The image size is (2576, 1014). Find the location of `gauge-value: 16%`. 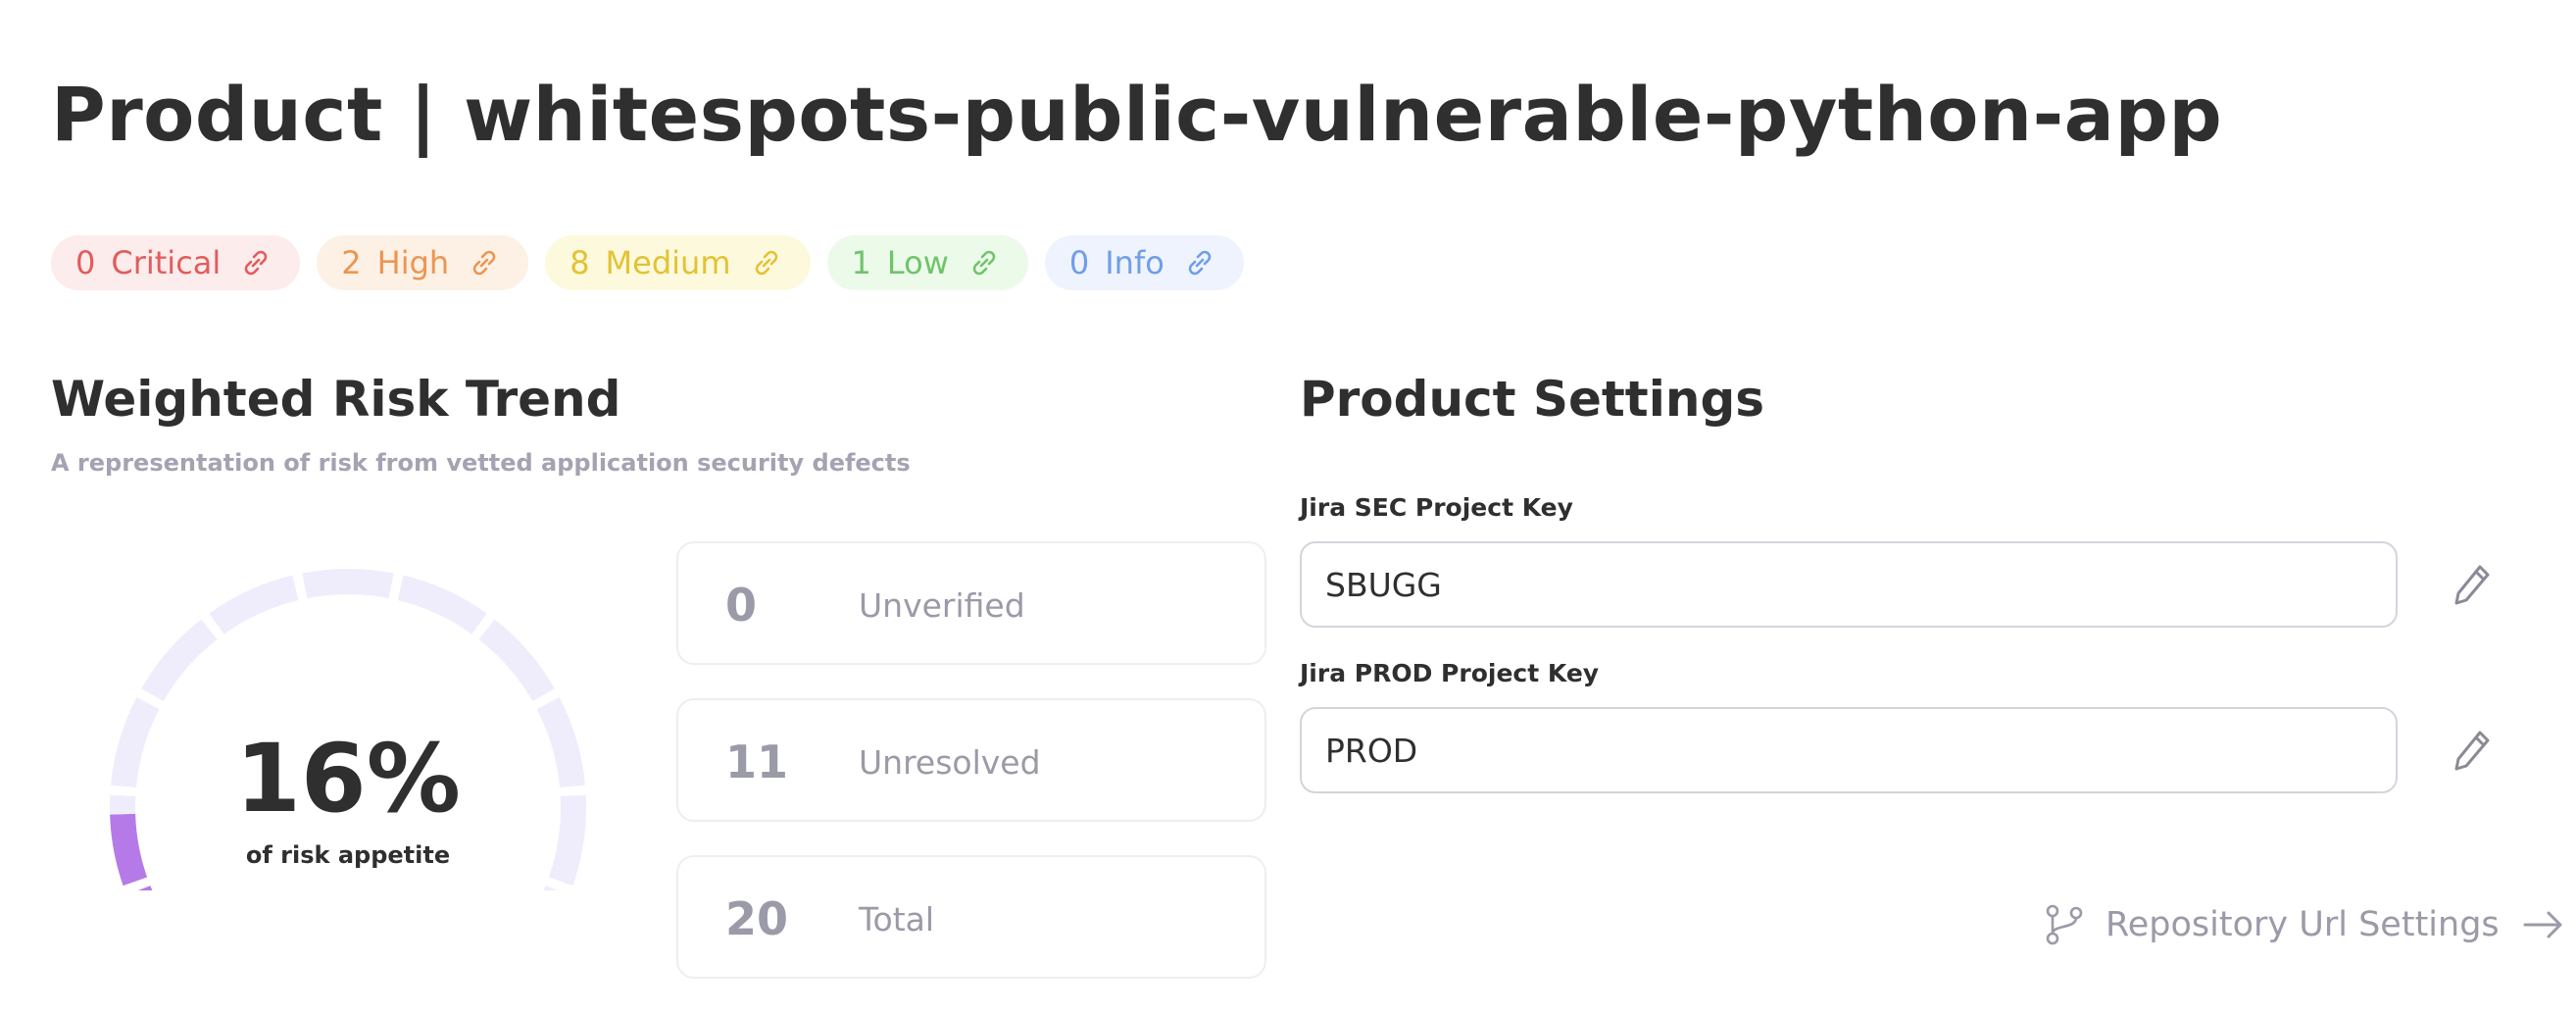

gauge-value: 16% is located at coordinates (348, 779).